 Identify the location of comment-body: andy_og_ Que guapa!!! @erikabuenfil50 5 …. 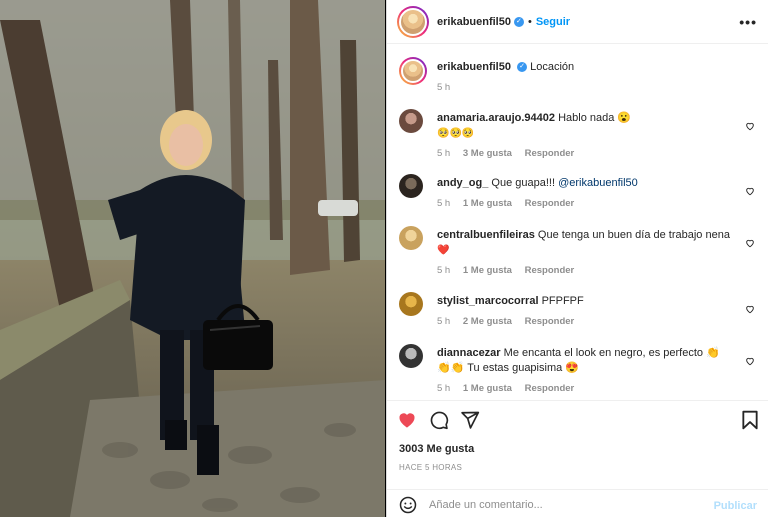
(587, 193).